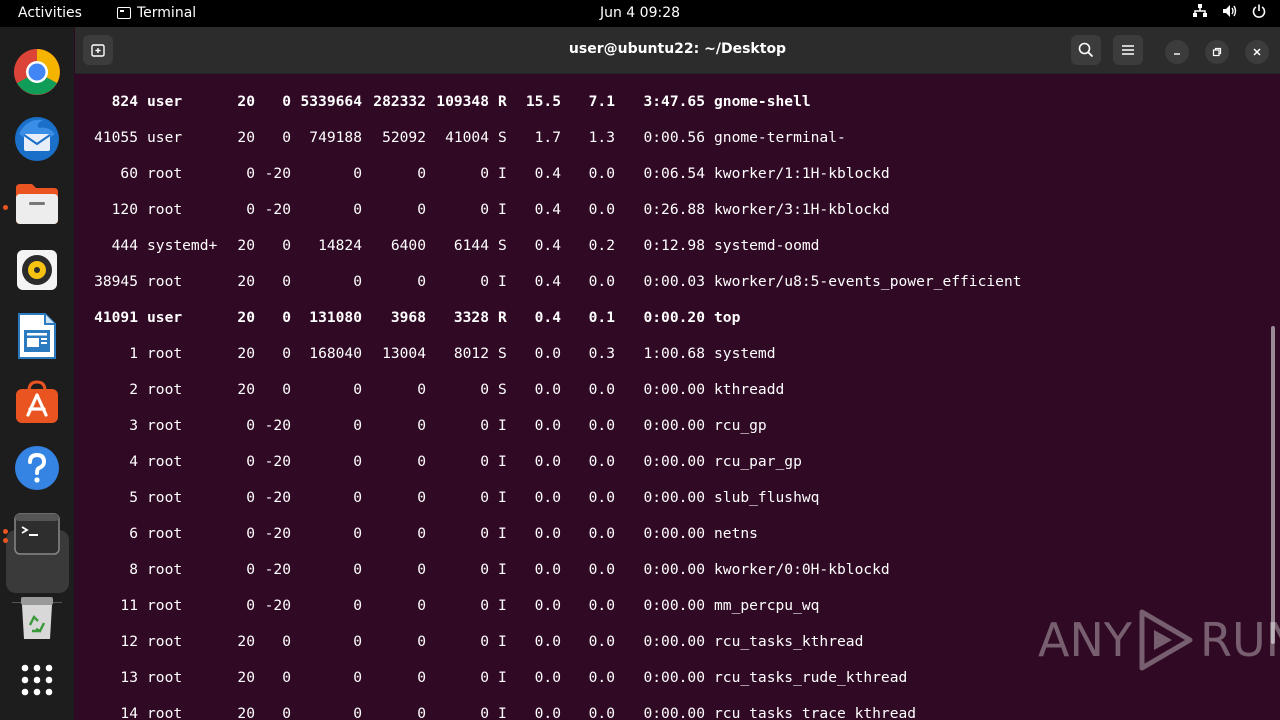 The height and width of the screenshot is (720, 1280). What do you see at coordinates (1177, 52) in the screenshot?
I see `minimize-button` at bounding box center [1177, 52].